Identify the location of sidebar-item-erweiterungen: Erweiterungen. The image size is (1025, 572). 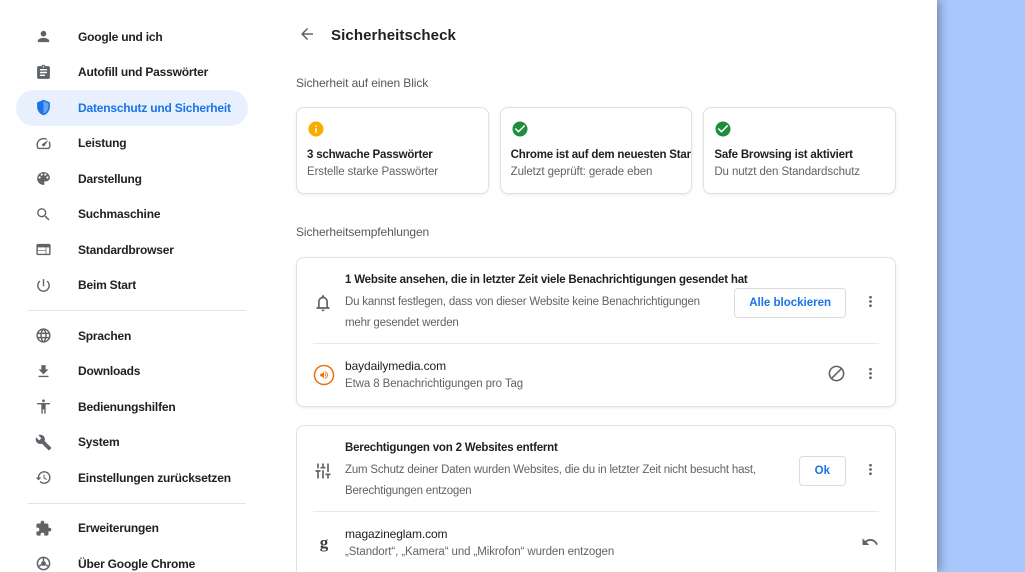
(132, 529).